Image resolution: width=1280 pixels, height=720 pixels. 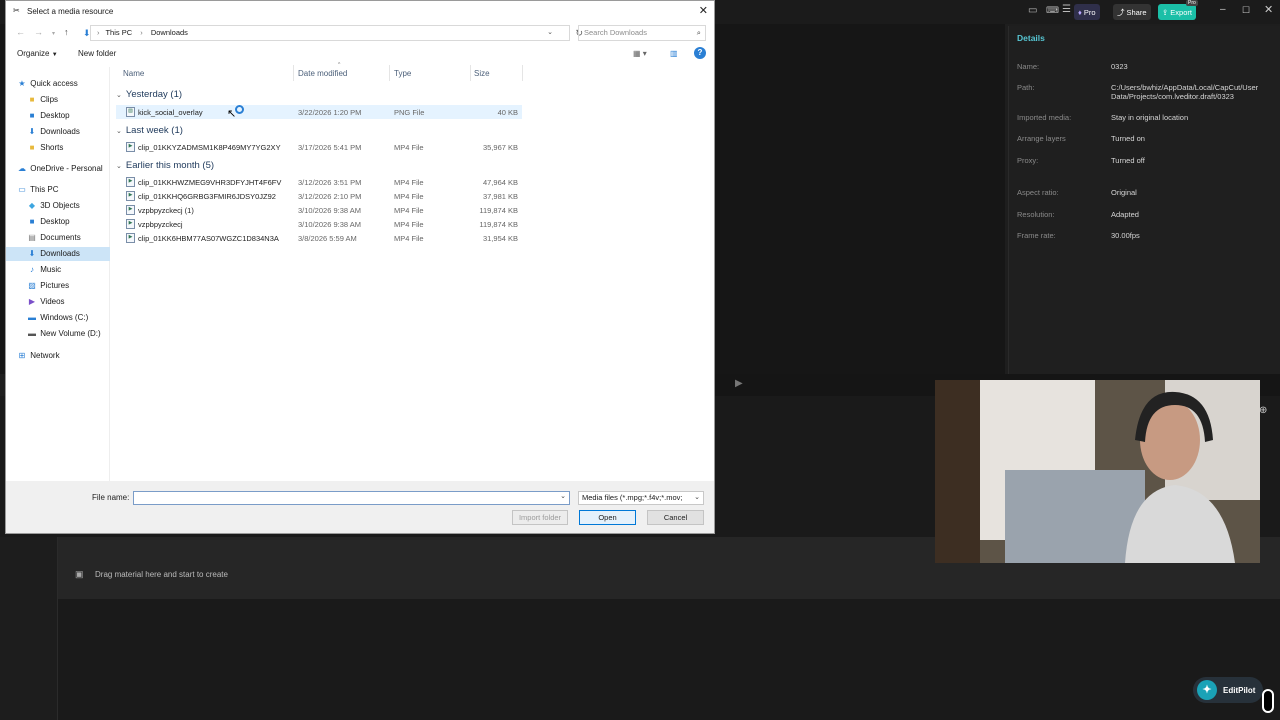 I want to click on chevron-down-icon: ⌄, so click(x=563, y=496).